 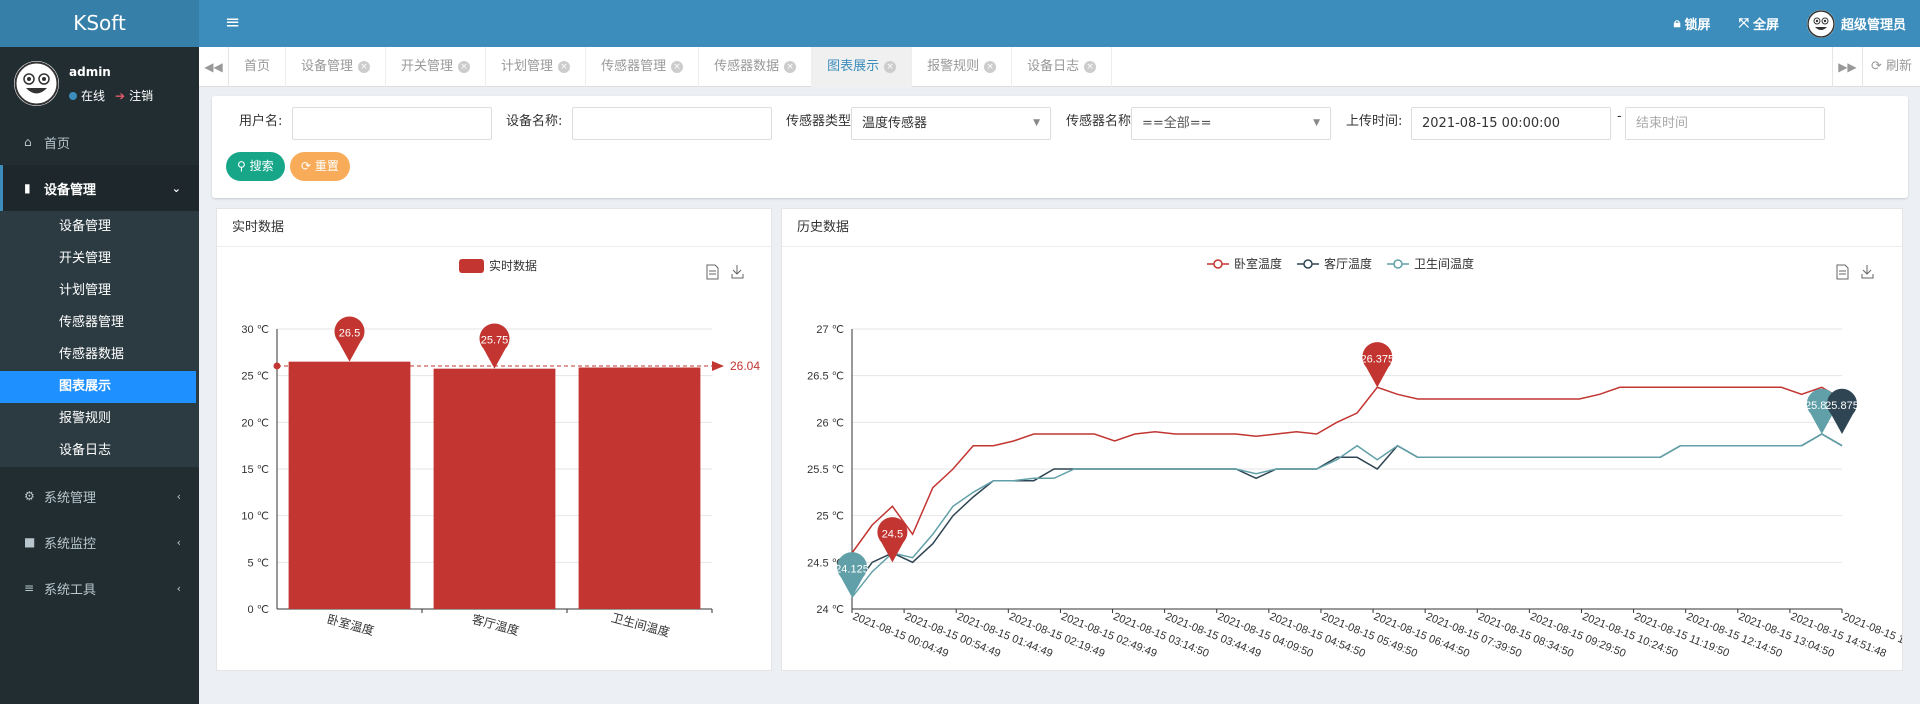 I want to click on end-time-input: 结束时间, so click(x=1725, y=123).